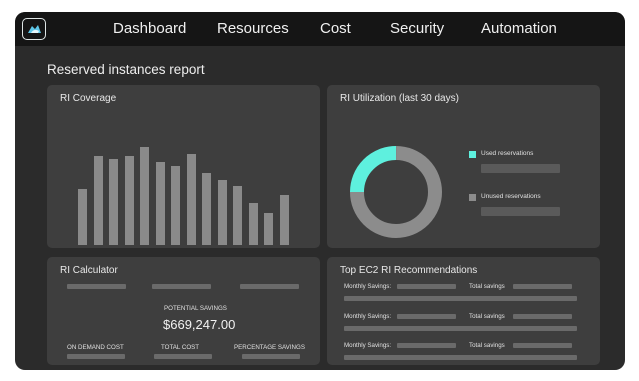 Image resolution: width=639 pixels, height=381 pixels. I want to click on rec-2-total-value, so click(542, 316).